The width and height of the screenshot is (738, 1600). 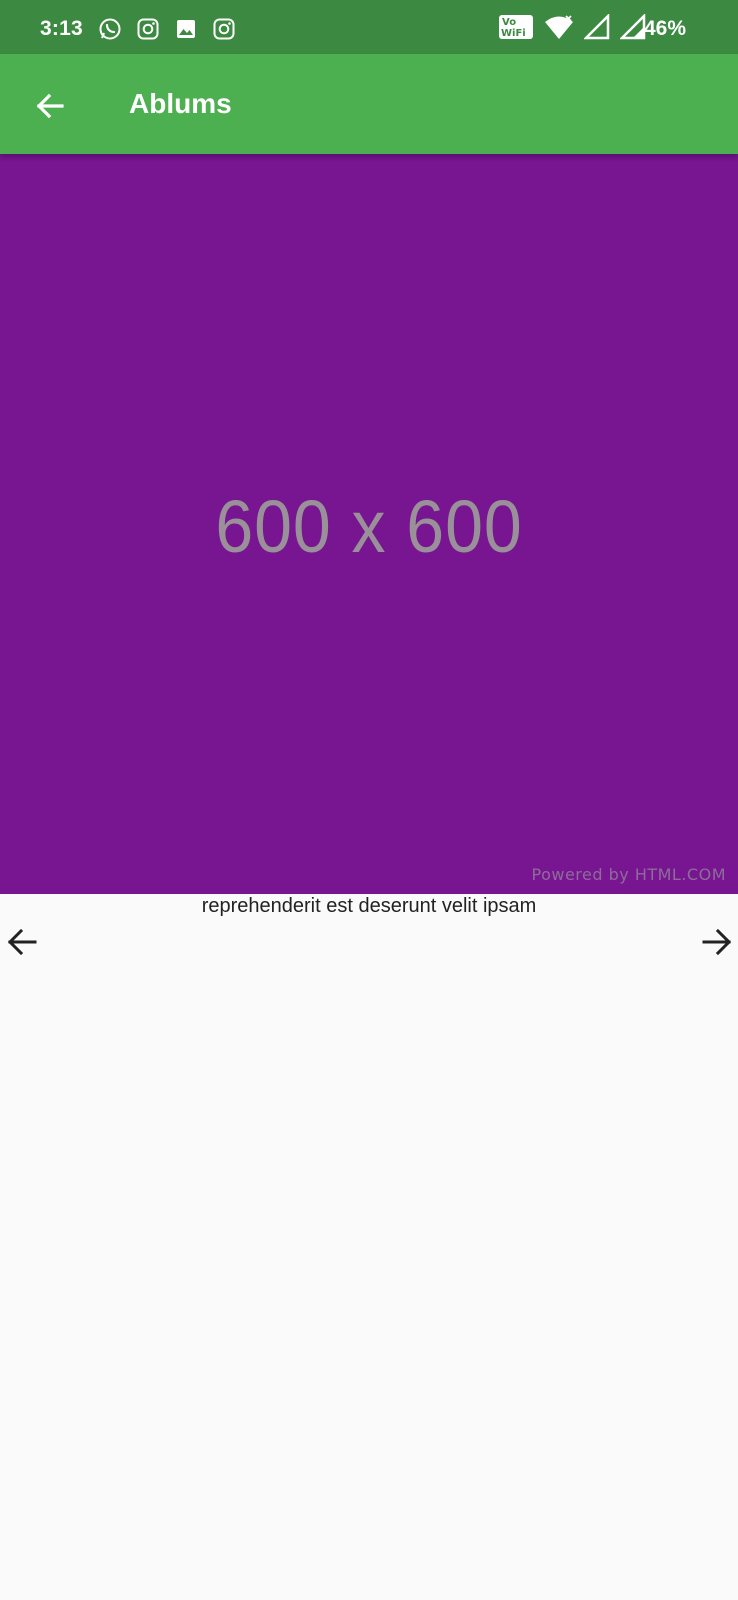 I want to click on previous-button, so click(x=22, y=942).